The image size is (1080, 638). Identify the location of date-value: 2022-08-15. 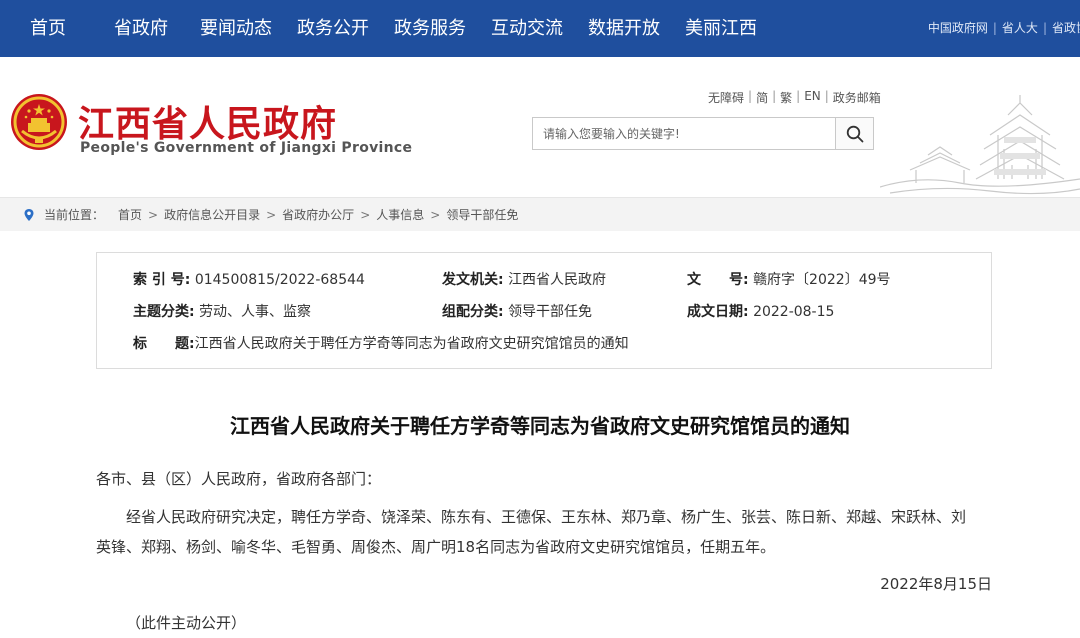
(794, 312).